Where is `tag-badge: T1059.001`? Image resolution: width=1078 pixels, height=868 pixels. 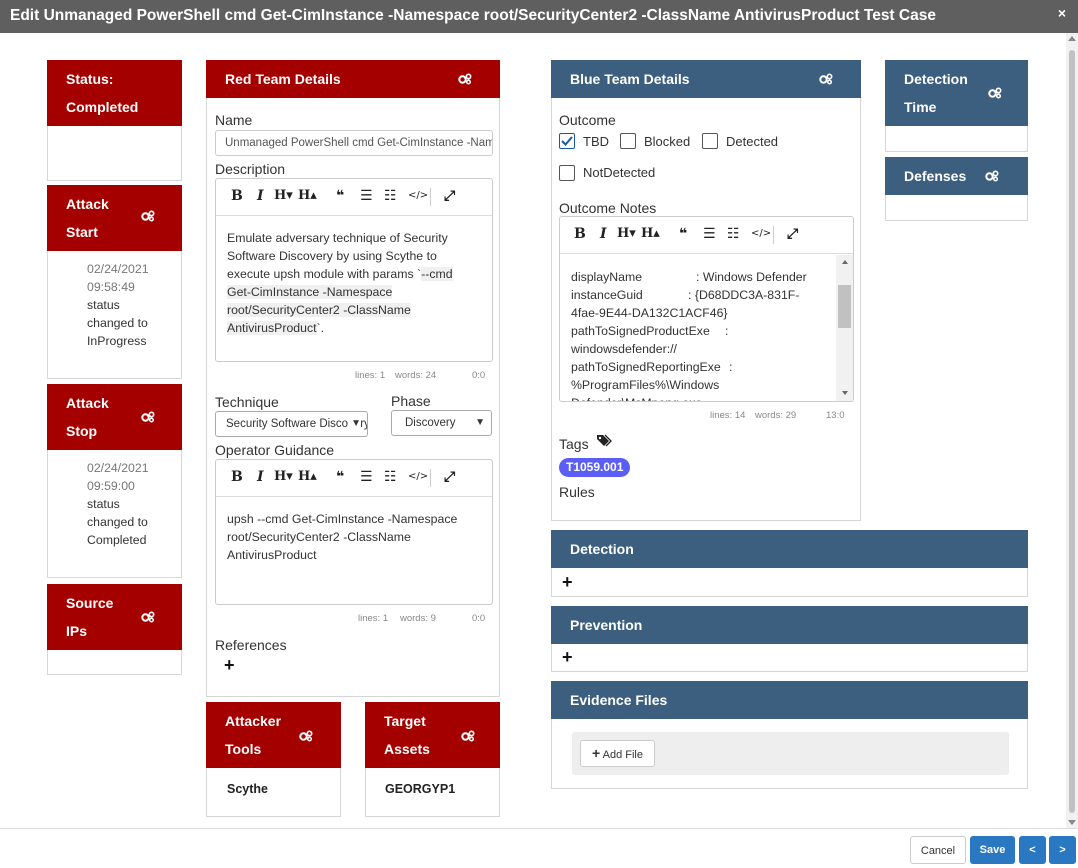
tag-badge: T1059.001 is located at coordinates (595, 467).